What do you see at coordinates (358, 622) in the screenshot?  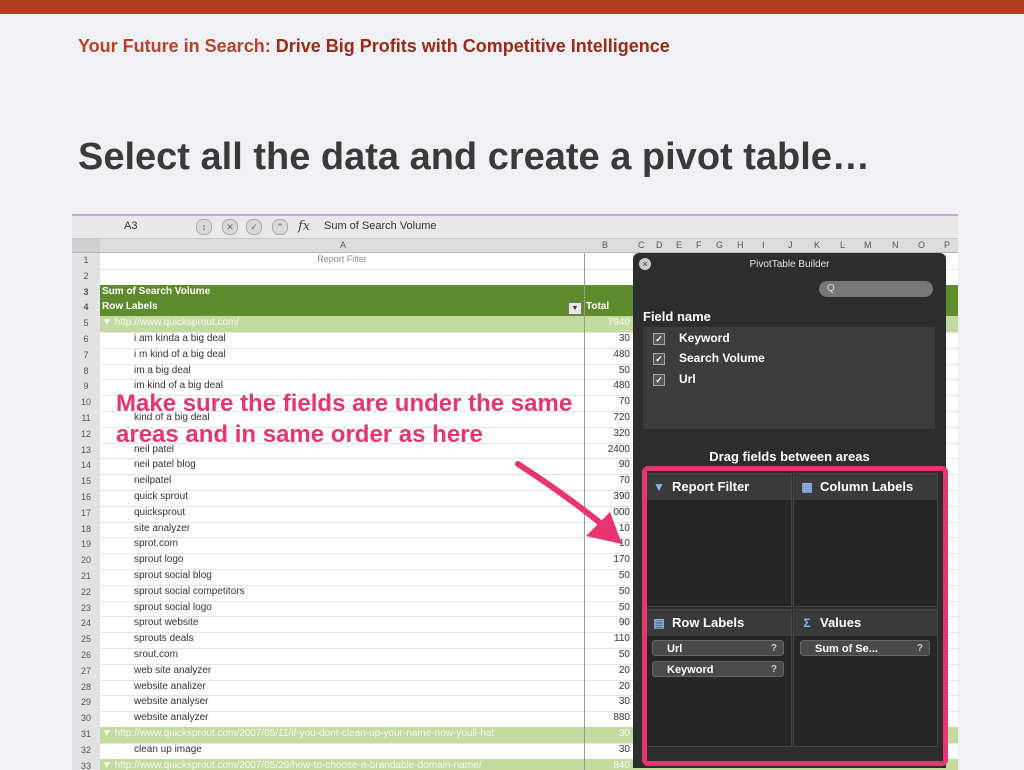 I see `cell-a: sprout website` at bounding box center [358, 622].